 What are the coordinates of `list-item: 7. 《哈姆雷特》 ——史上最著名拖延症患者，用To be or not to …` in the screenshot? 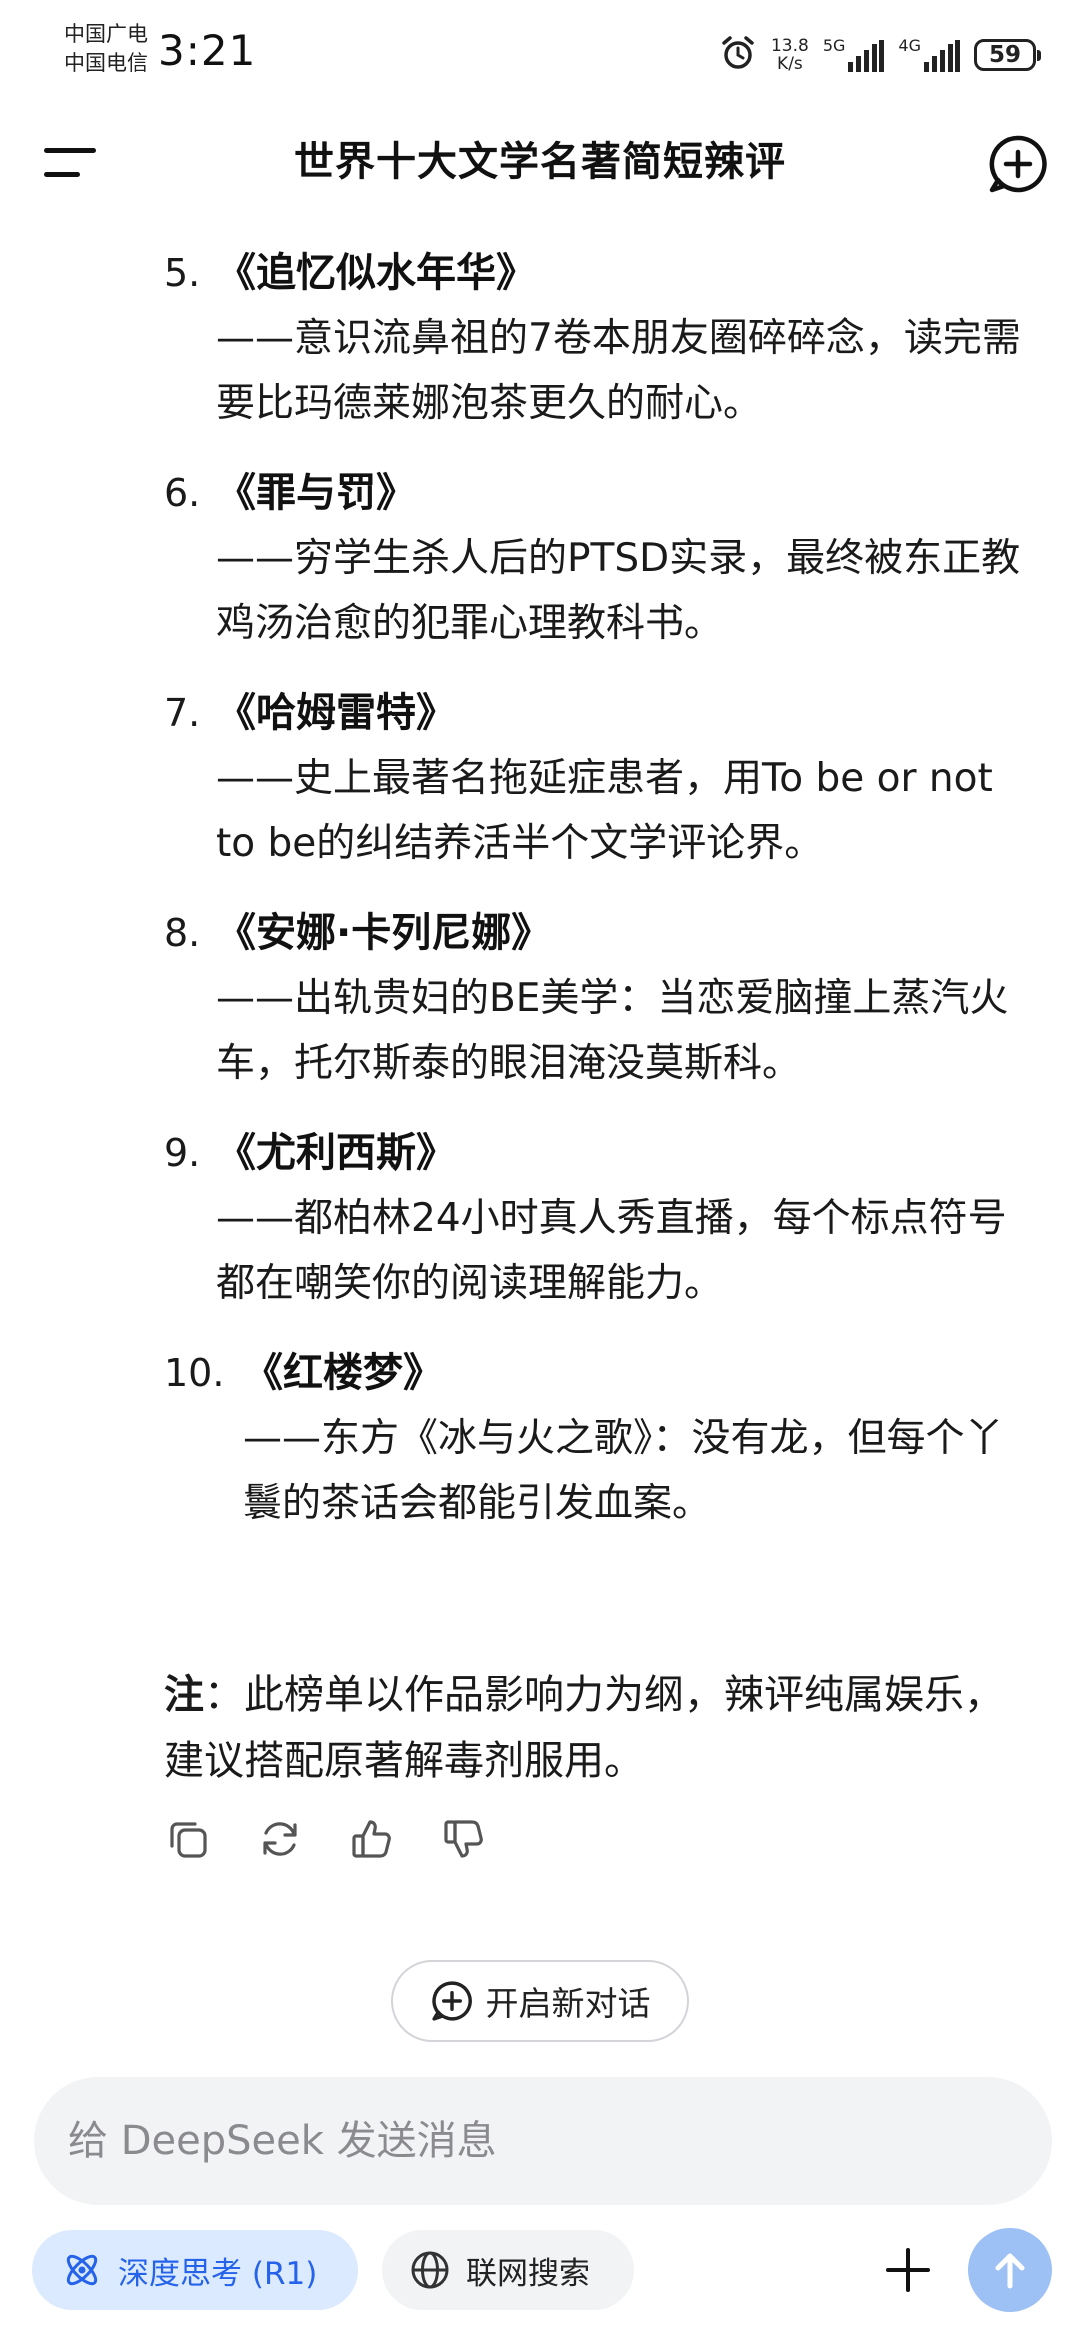 It's located at (540, 778).